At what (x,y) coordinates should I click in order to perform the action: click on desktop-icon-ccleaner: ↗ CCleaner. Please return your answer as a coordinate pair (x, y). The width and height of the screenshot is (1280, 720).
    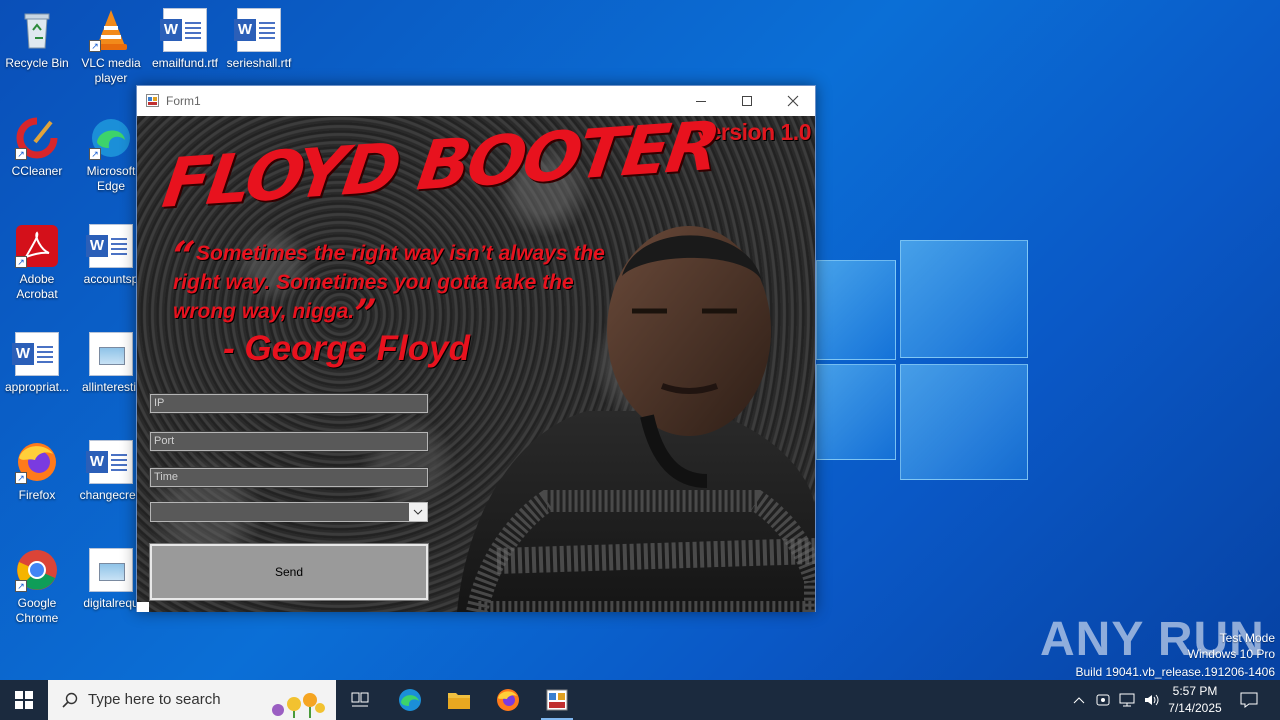
    Looking at the image, I should click on (37, 147).